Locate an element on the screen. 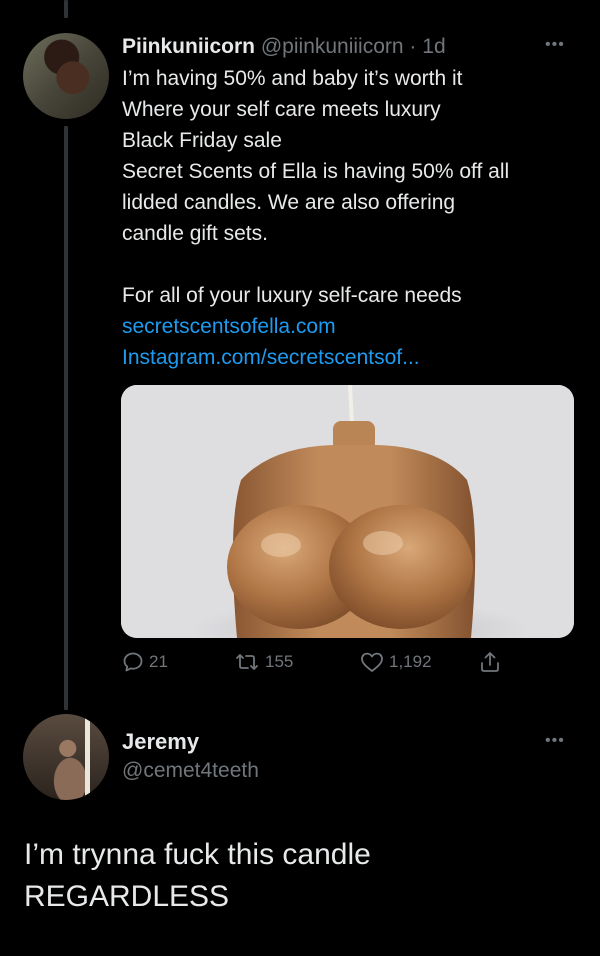  like-count: 1,192 is located at coordinates (410, 661).